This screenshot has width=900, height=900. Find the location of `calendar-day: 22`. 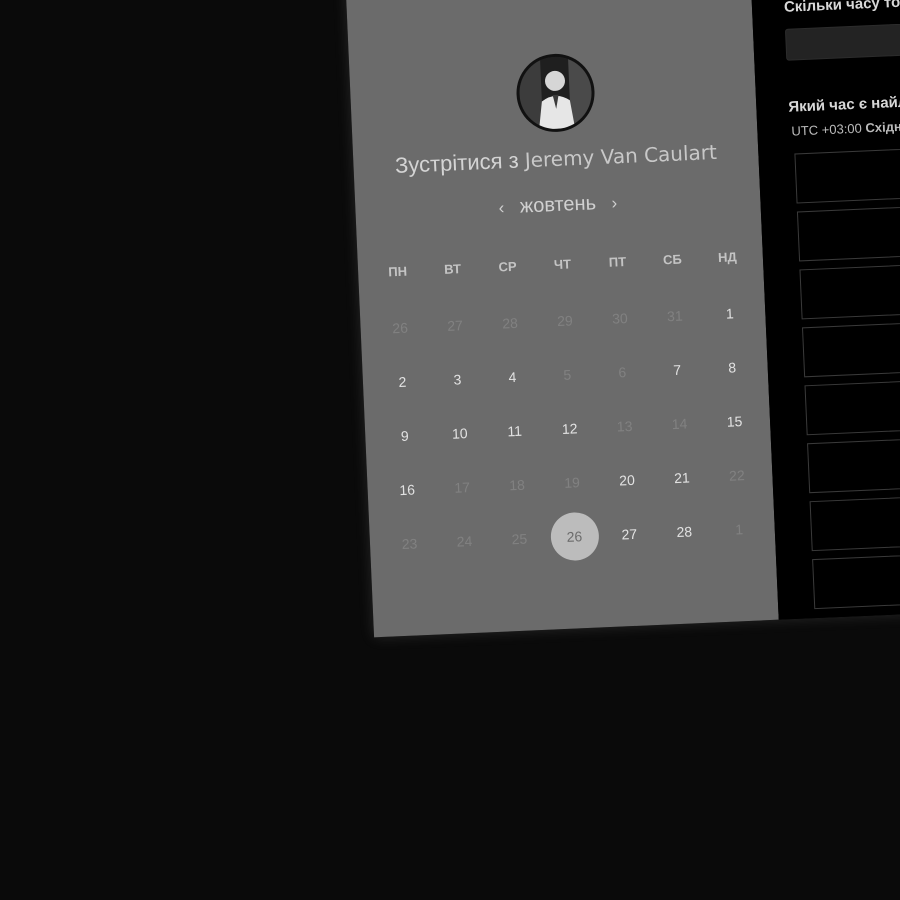

calendar-day: 22 is located at coordinates (737, 475).